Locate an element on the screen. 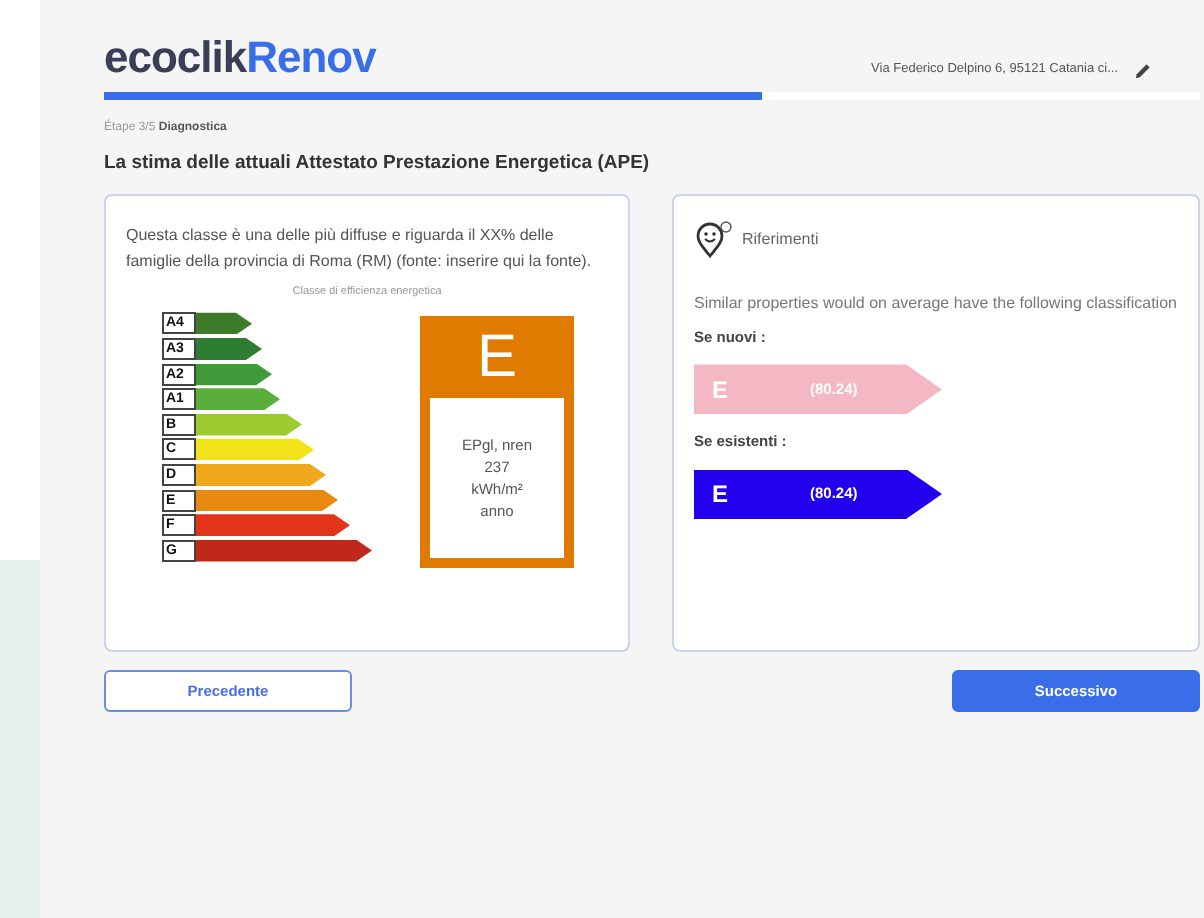  pin-icon is located at coordinates (714, 240).